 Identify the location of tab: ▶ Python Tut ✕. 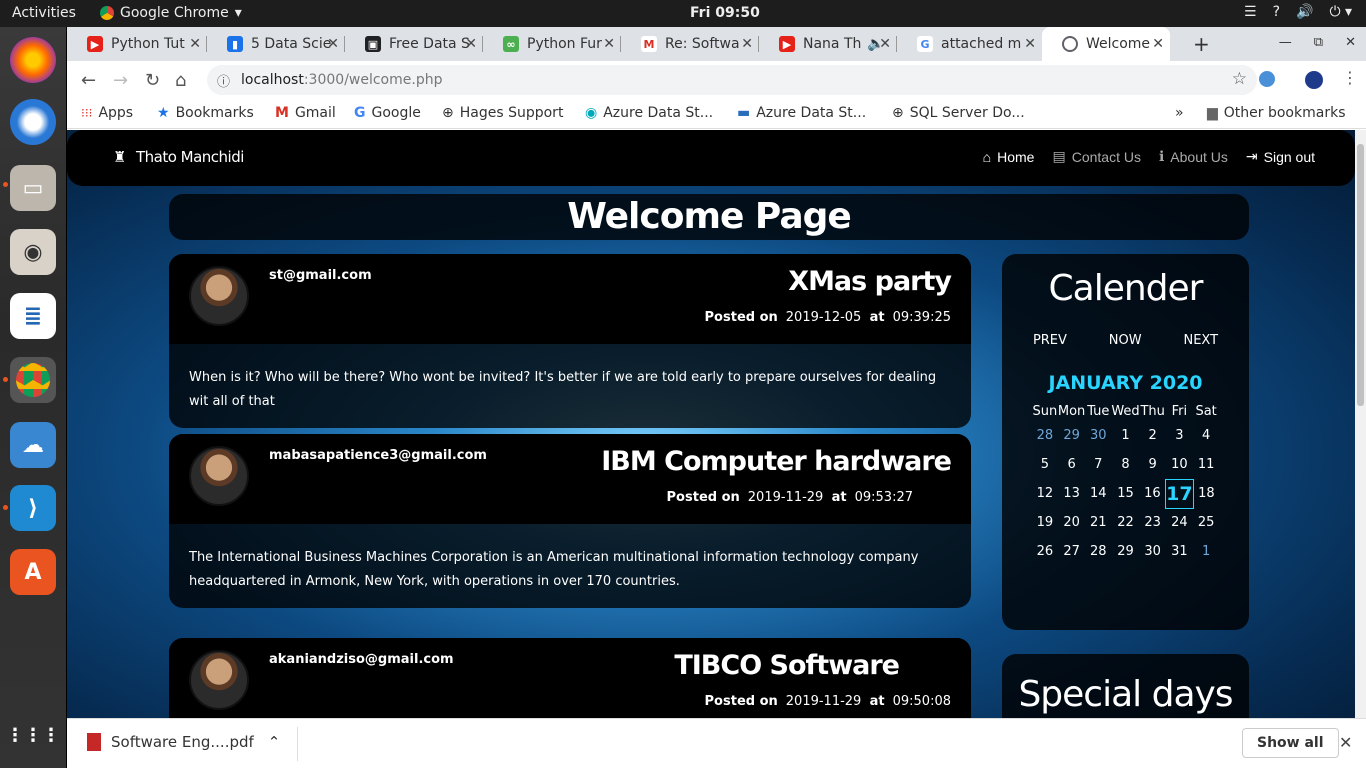
(137, 44).